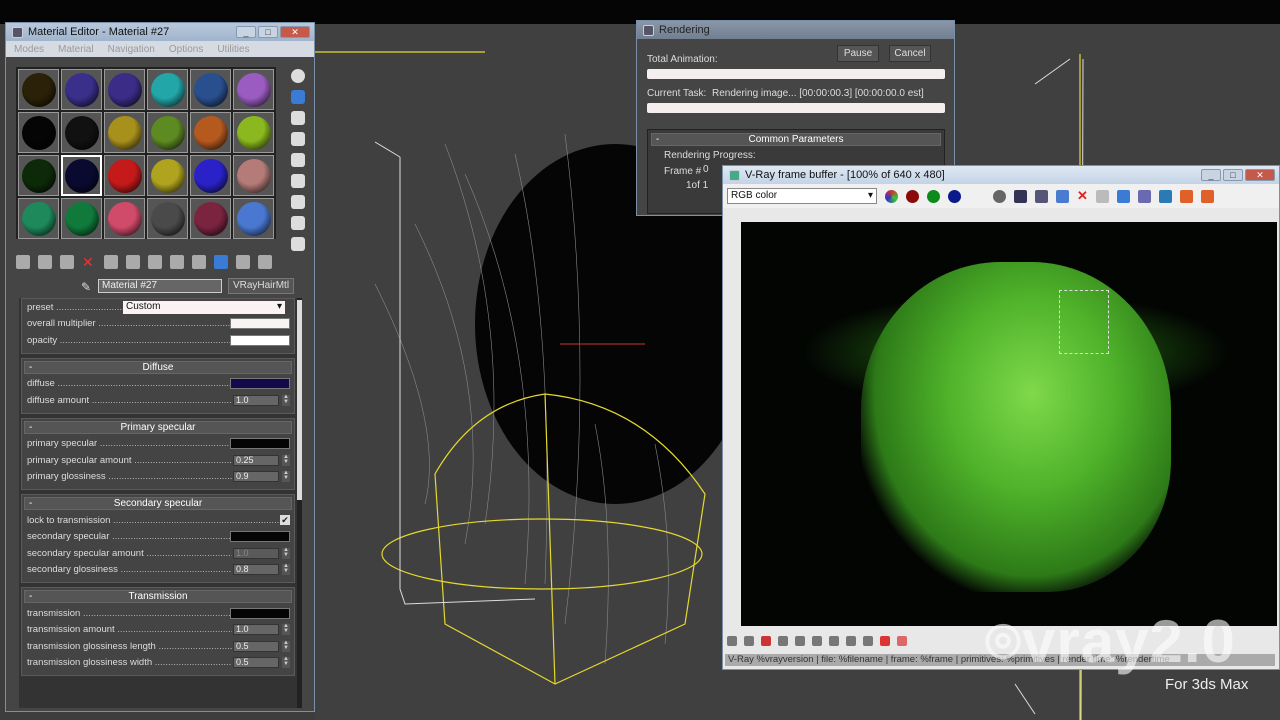 The image size is (1280, 720). What do you see at coordinates (204, 307) in the screenshot?
I see `preset-dropdown: Custom` at bounding box center [204, 307].